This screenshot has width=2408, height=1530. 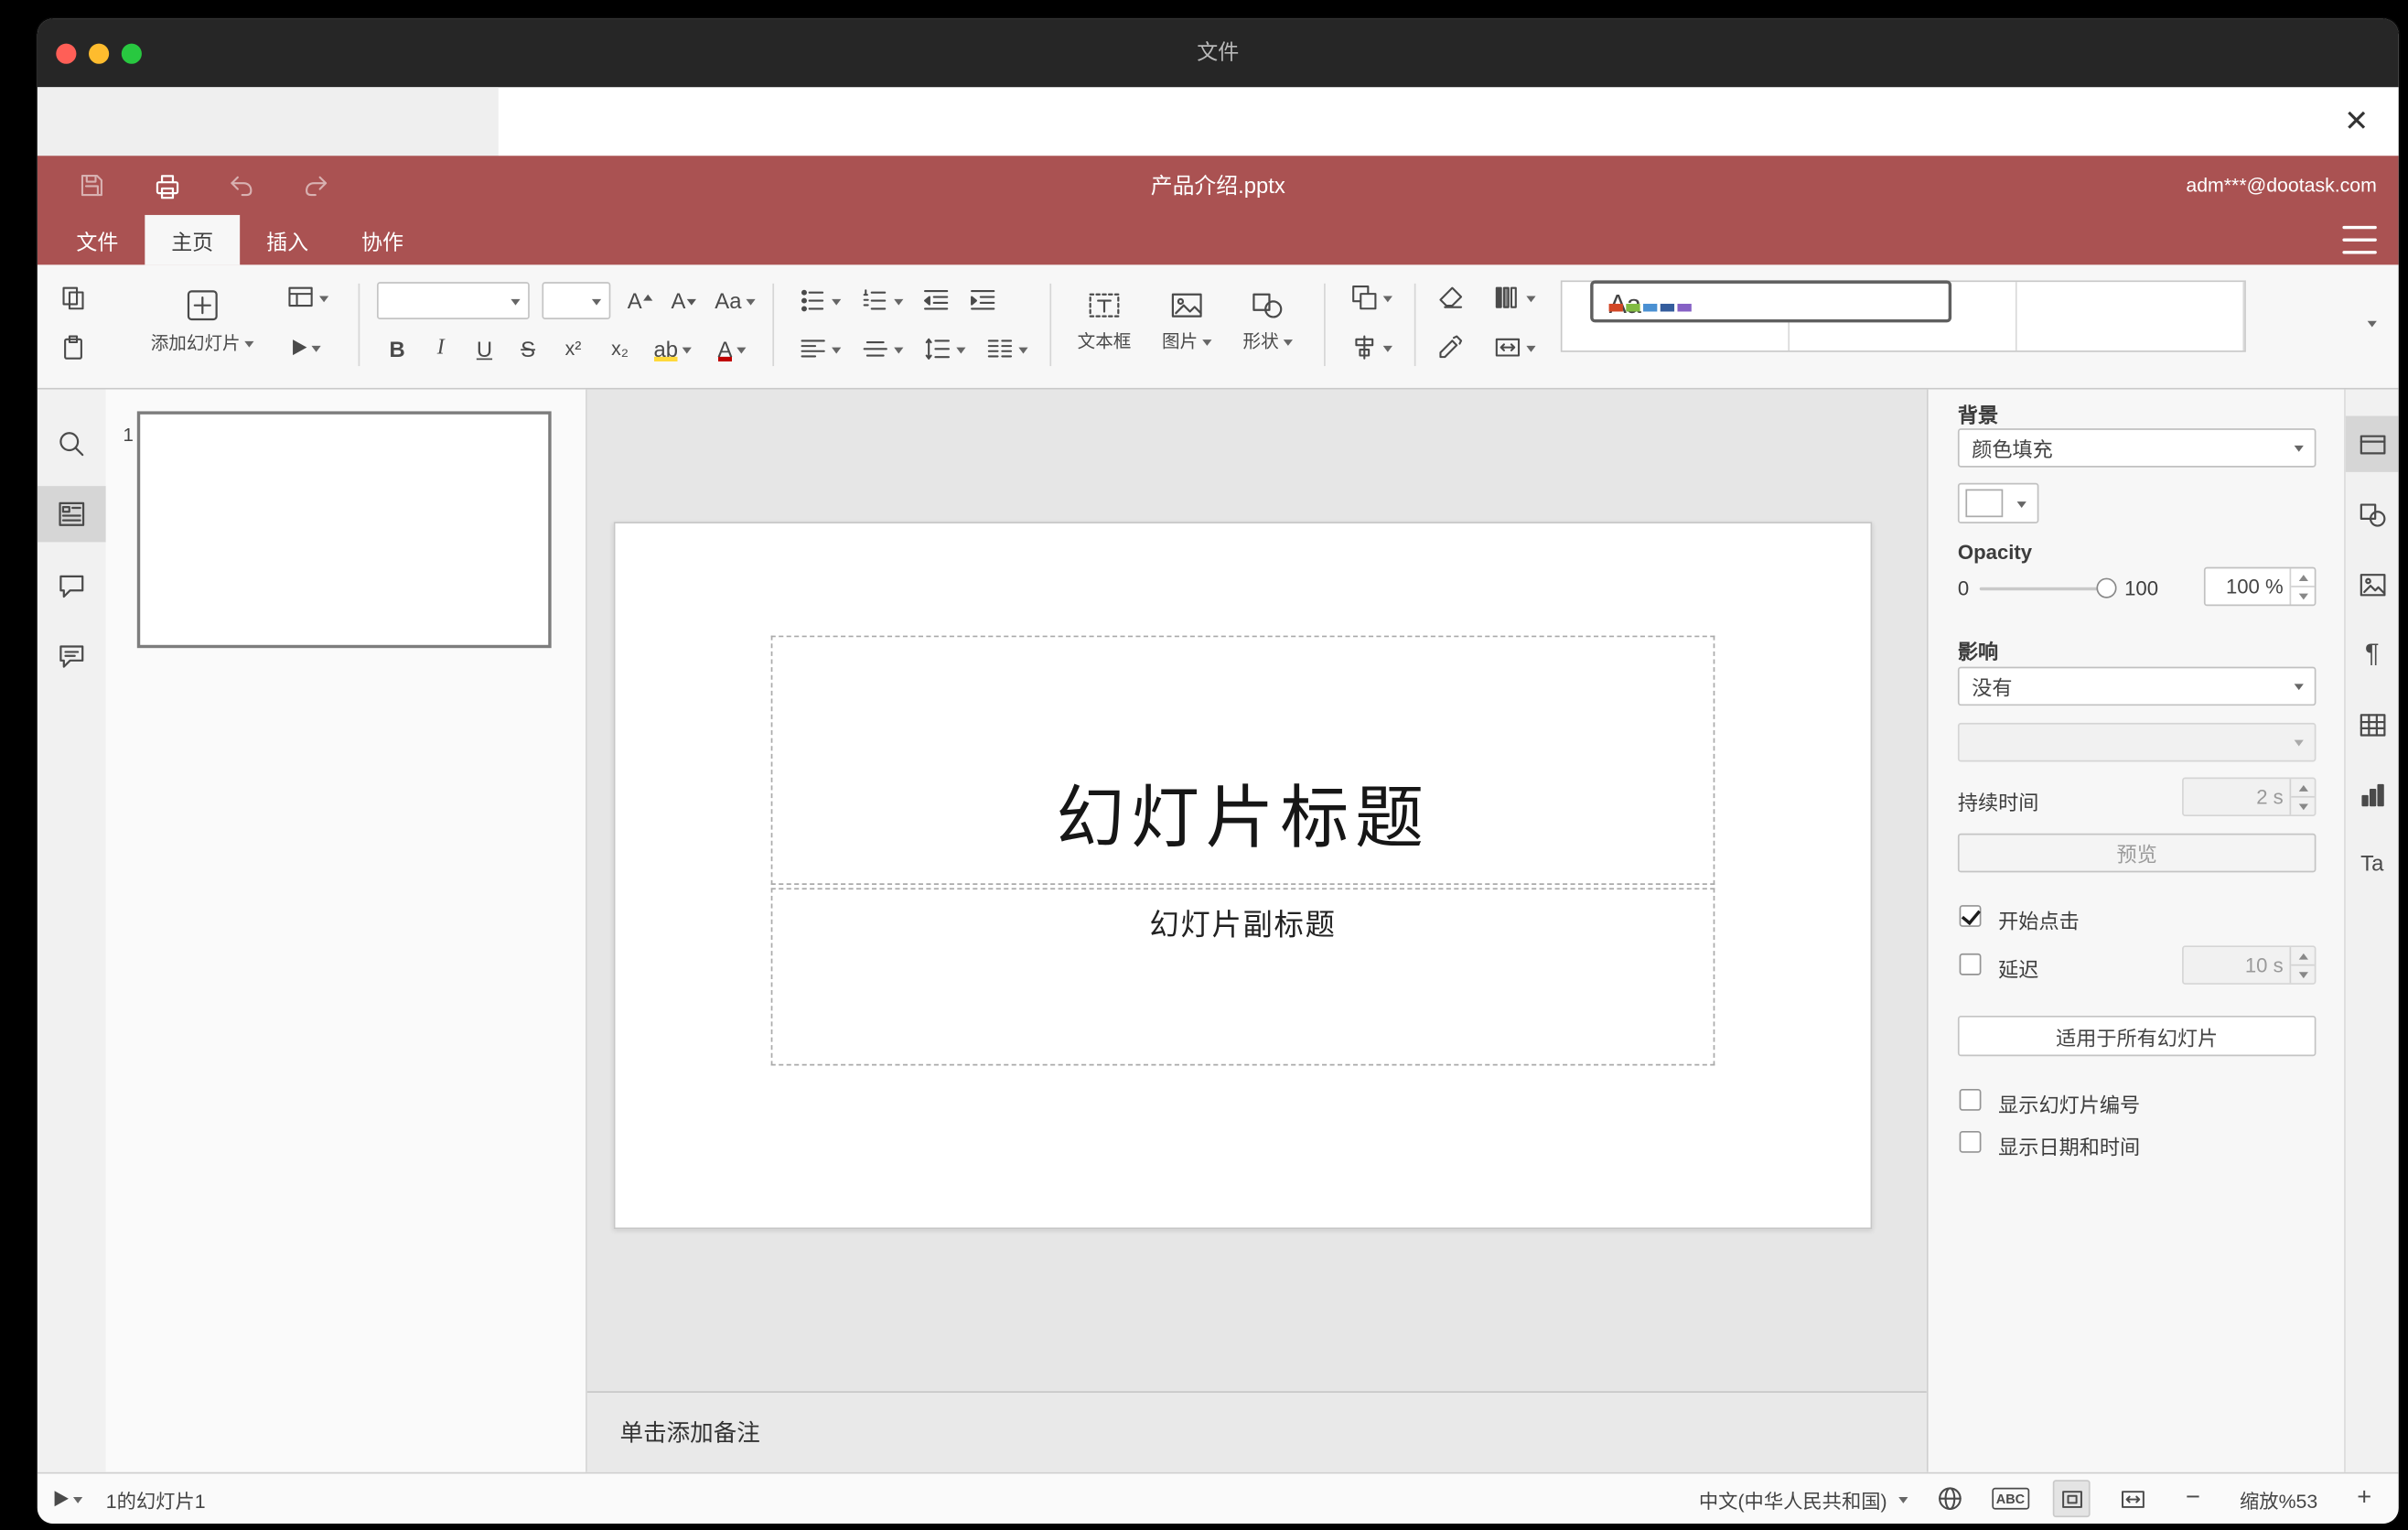 What do you see at coordinates (97, 239) in the screenshot?
I see `tab-file: 文件` at bounding box center [97, 239].